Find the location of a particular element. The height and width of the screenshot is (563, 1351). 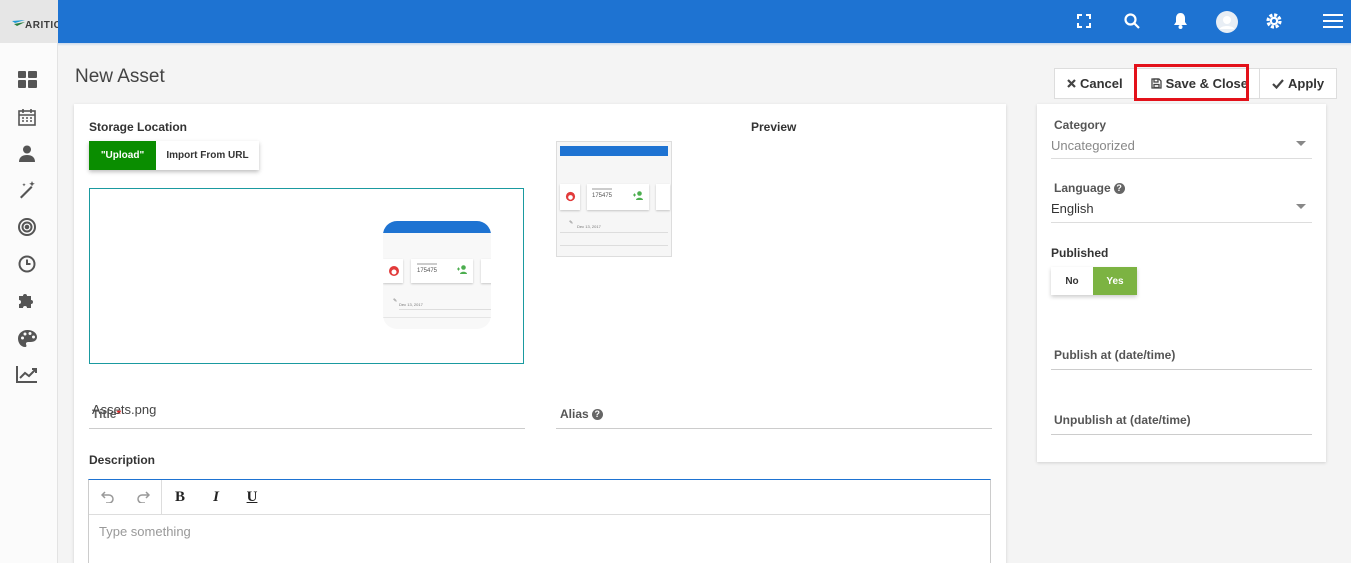

logo-mark-icon is located at coordinates (18, 23).